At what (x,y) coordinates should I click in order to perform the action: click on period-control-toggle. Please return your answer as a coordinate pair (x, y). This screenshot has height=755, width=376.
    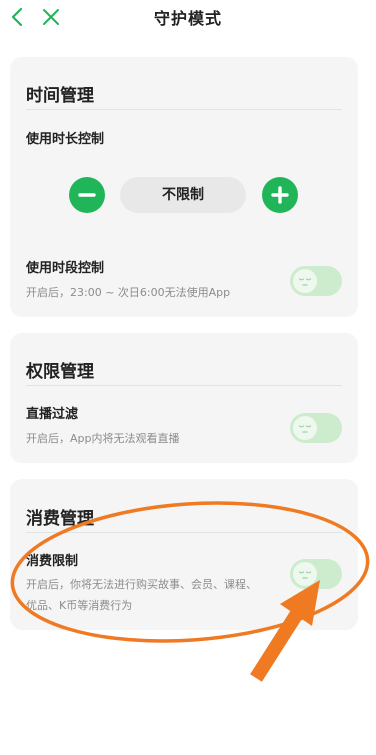
    Looking at the image, I should click on (316, 281).